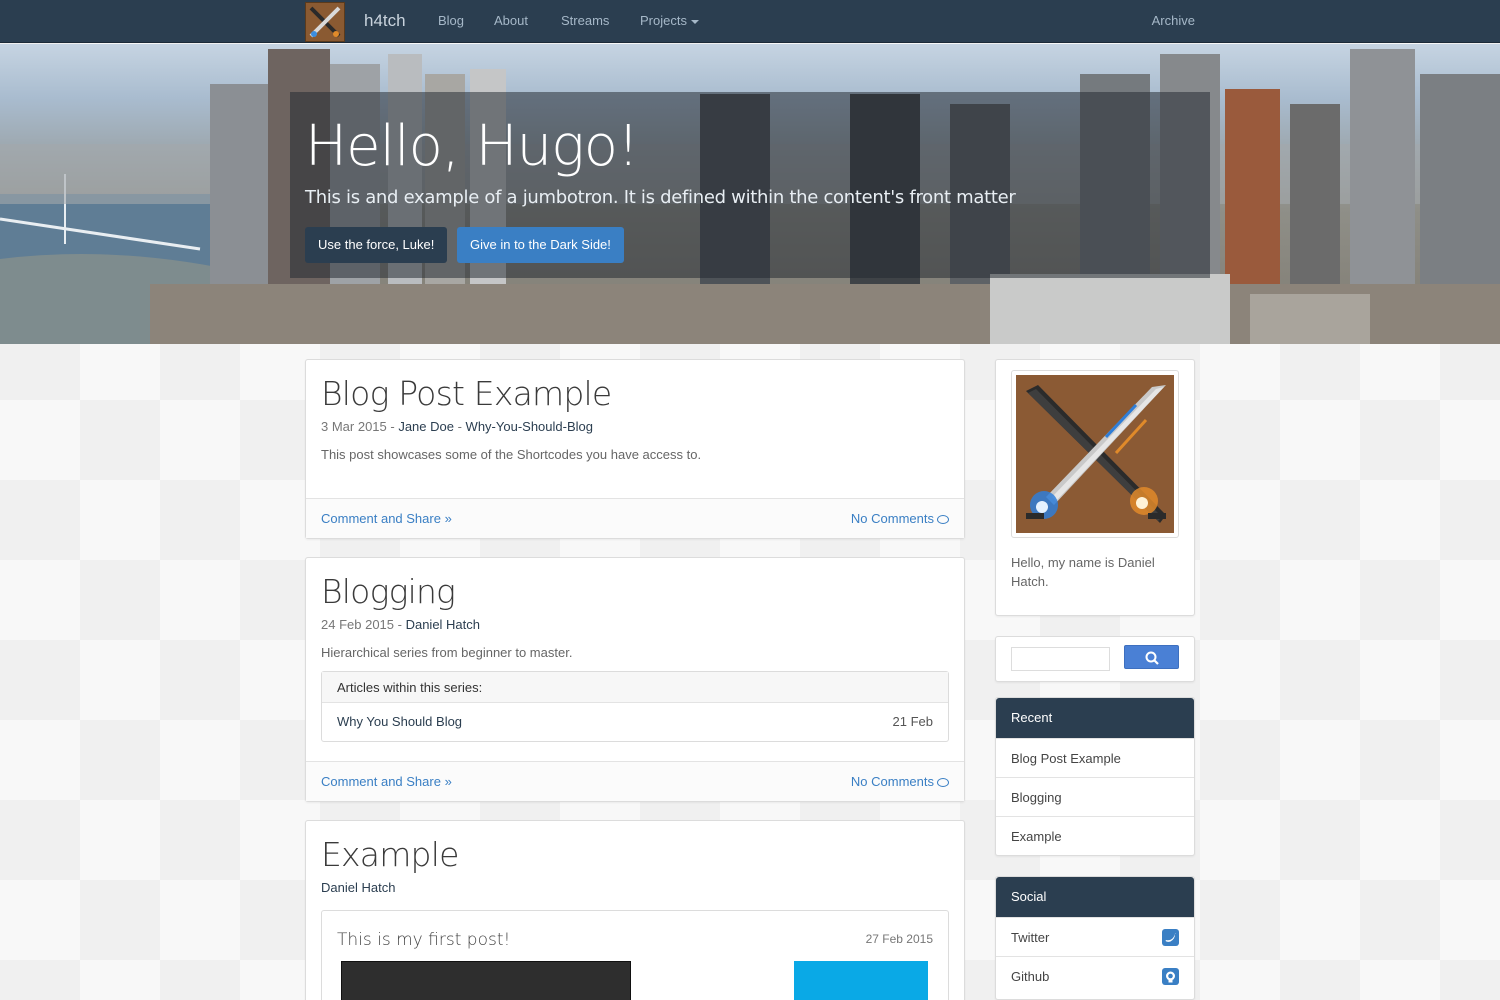 Image resolution: width=1500 pixels, height=1000 pixels. Describe the element at coordinates (466, 393) in the screenshot. I see `post-title: Blog Post Example` at that location.